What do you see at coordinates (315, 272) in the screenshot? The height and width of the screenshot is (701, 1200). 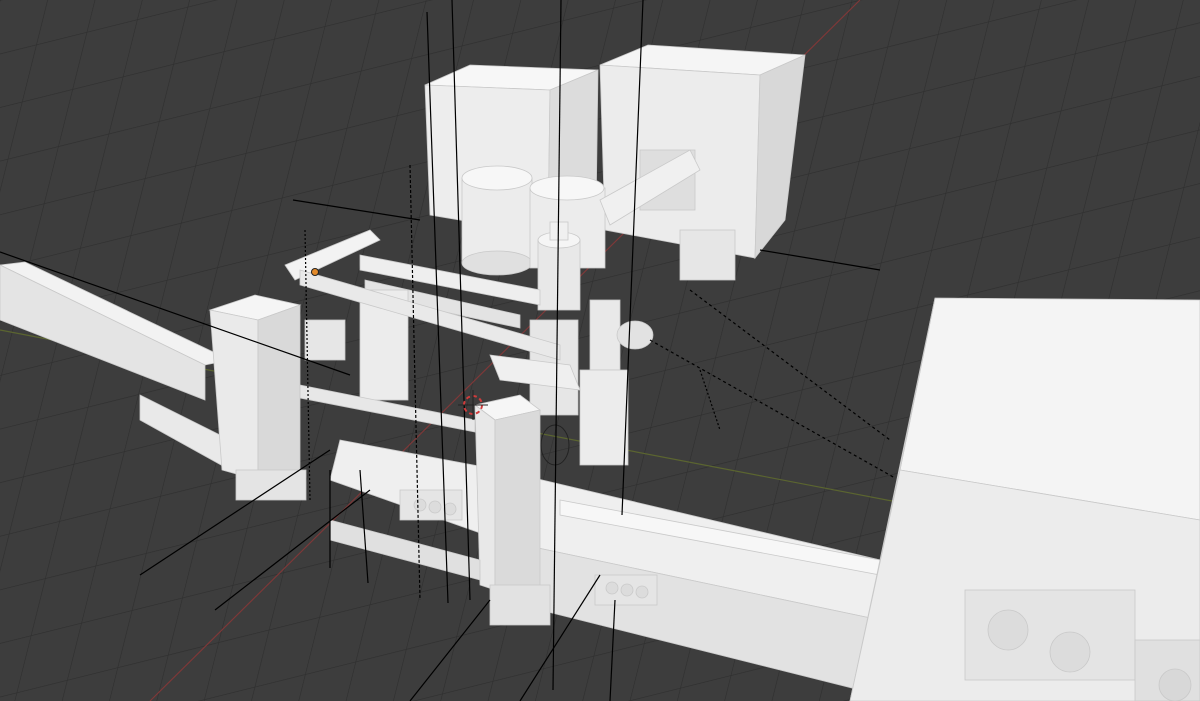 I see `object-origin-point` at bounding box center [315, 272].